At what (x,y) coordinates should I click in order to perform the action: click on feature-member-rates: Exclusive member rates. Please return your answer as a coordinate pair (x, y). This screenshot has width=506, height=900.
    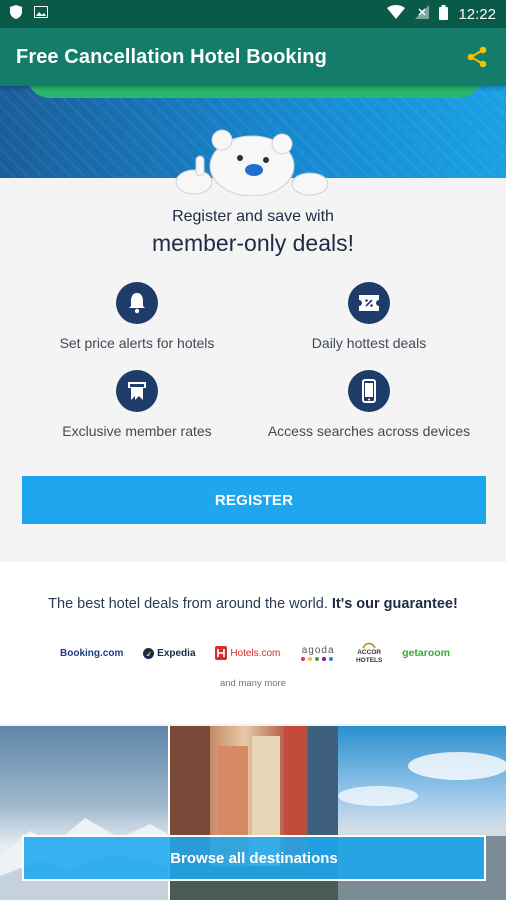
    Looking at the image, I should click on (137, 405).